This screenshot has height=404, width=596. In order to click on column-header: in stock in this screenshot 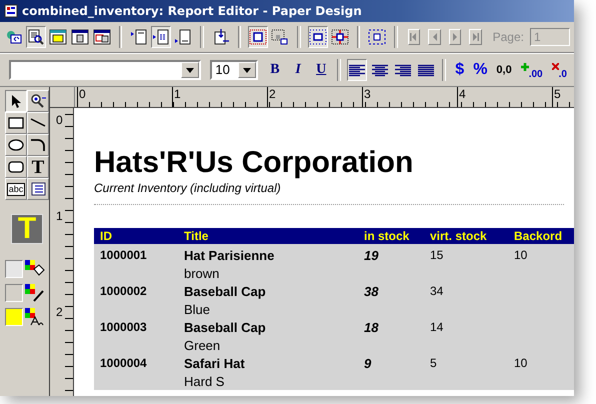, I will do `click(387, 236)`.